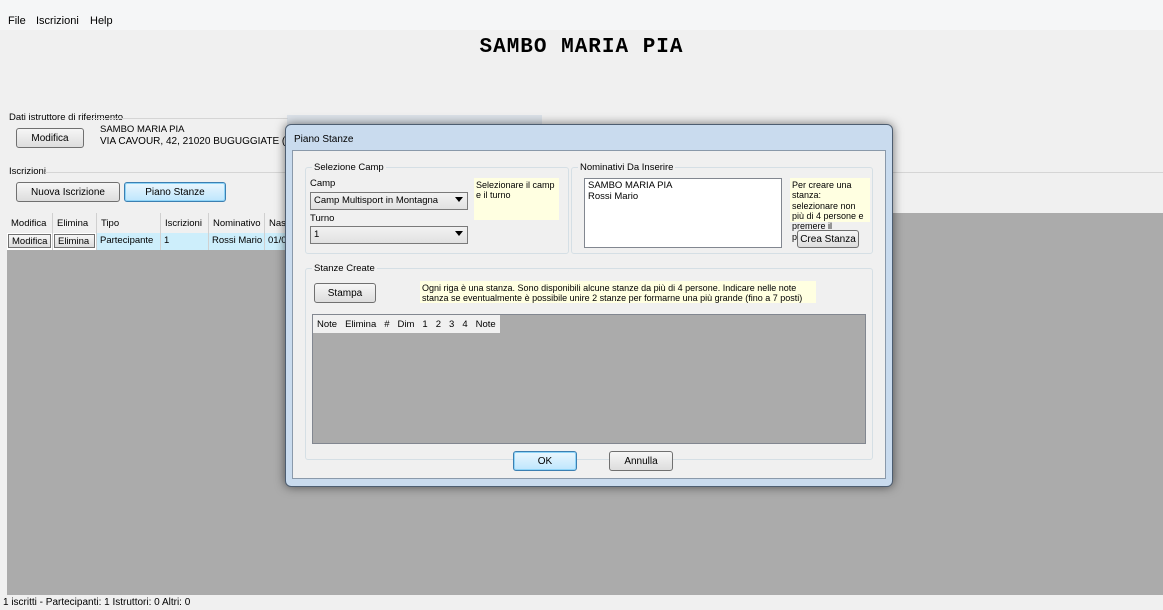 Image resolution: width=1163 pixels, height=610 pixels. What do you see at coordinates (276, 241) in the screenshot?
I see `row-nascita: 01/01` at bounding box center [276, 241].